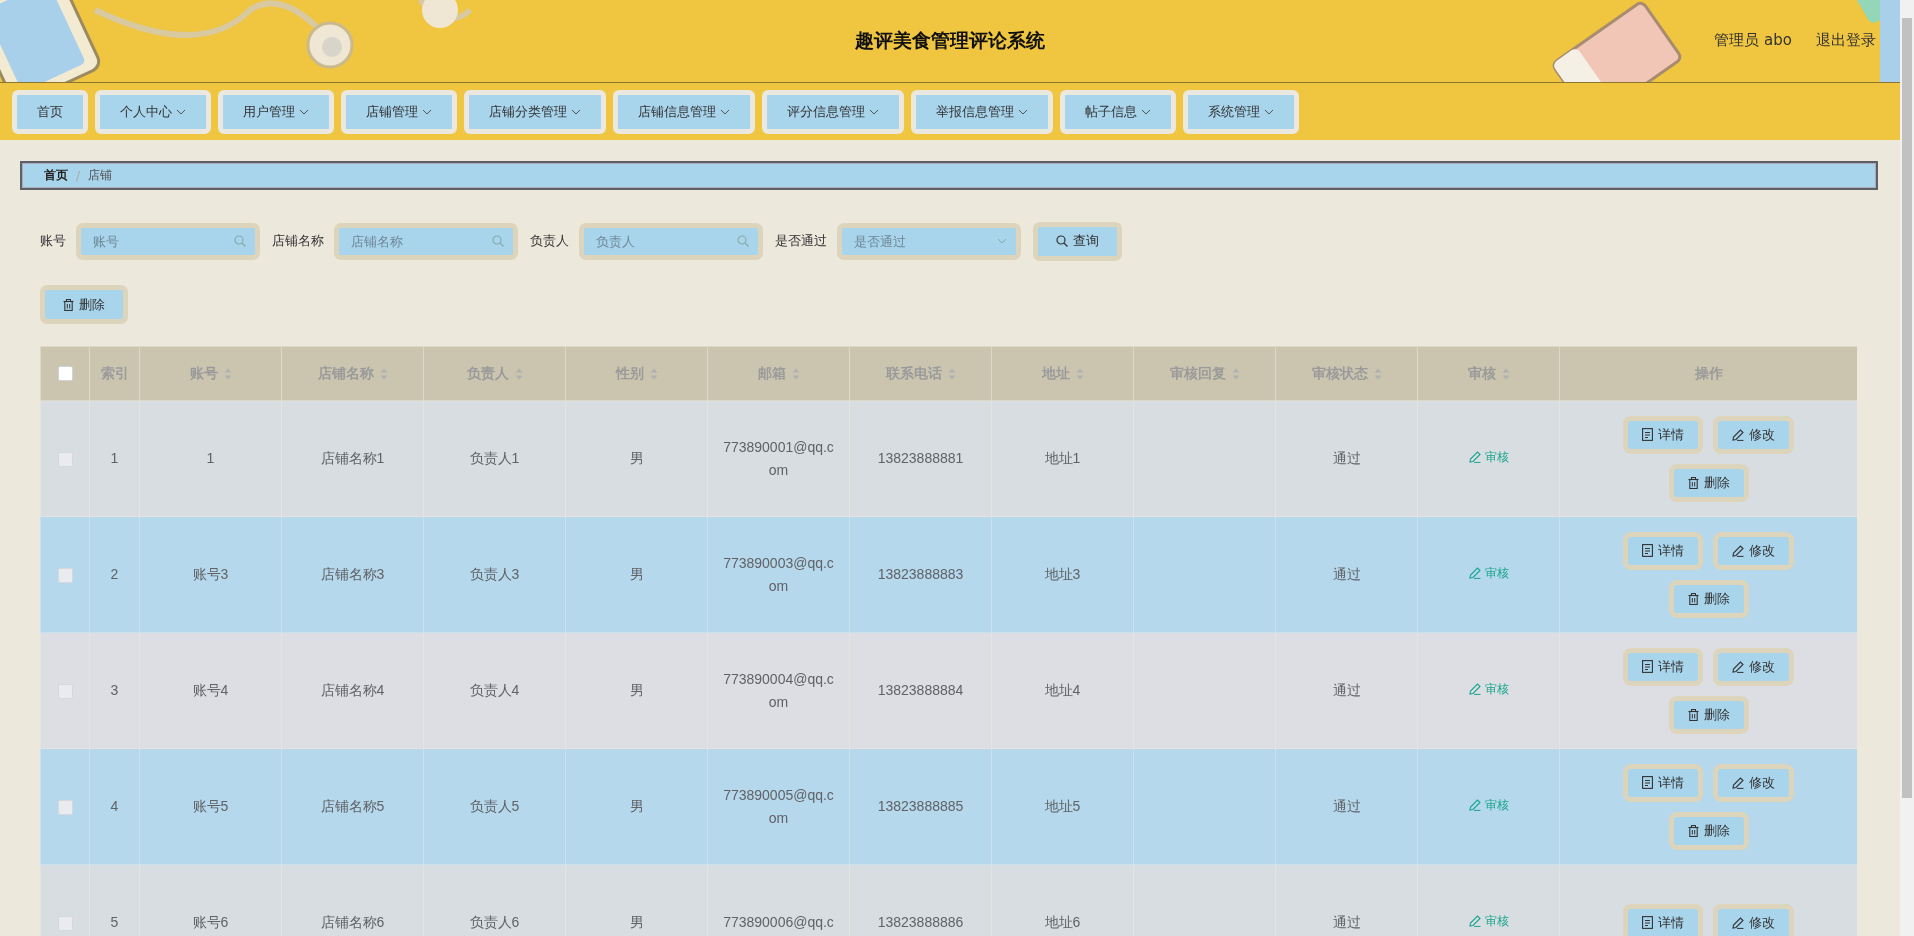 Image resolution: width=1914 pixels, height=936 pixels. What do you see at coordinates (1241, 111) in the screenshot?
I see `nav-menu-button: 系统管理` at bounding box center [1241, 111].